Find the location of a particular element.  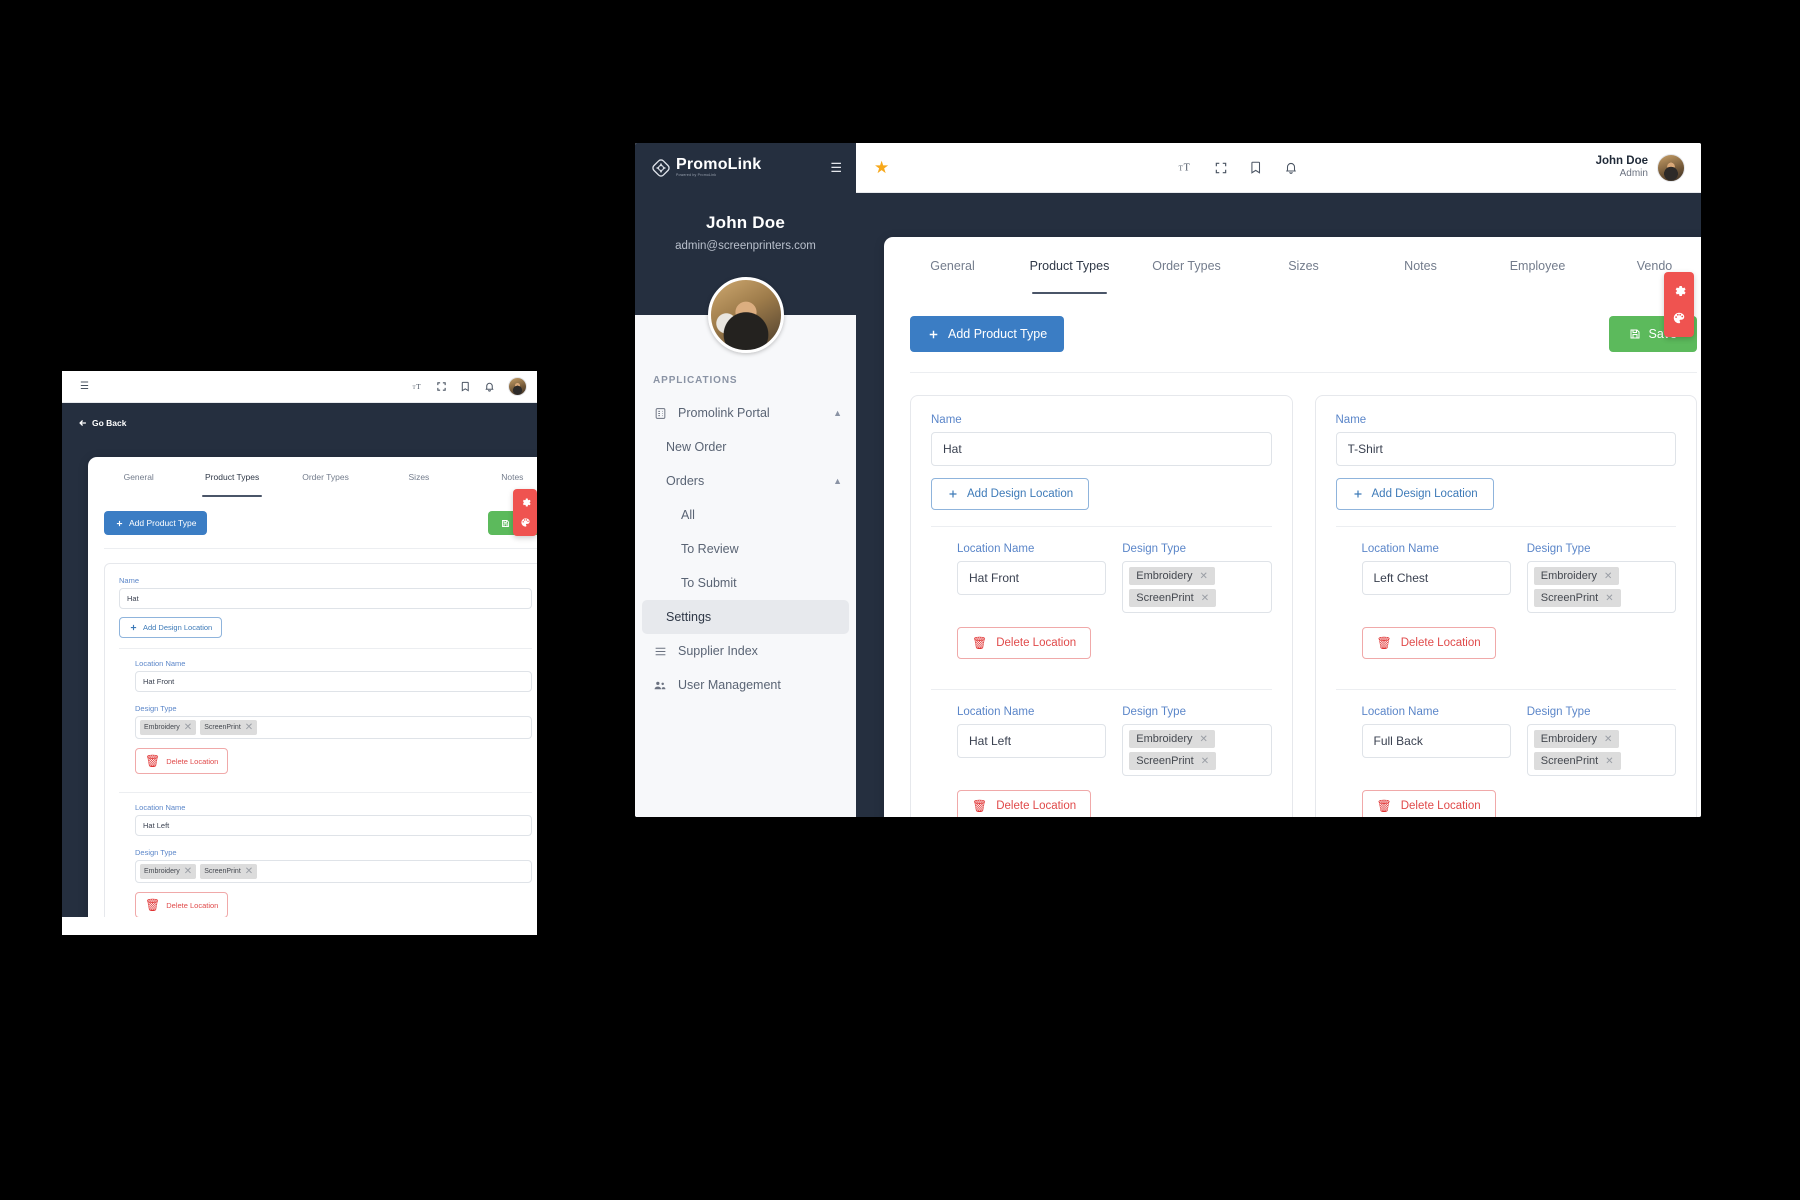

top-bar-right: ☰ TT is located at coordinates (299, 387).